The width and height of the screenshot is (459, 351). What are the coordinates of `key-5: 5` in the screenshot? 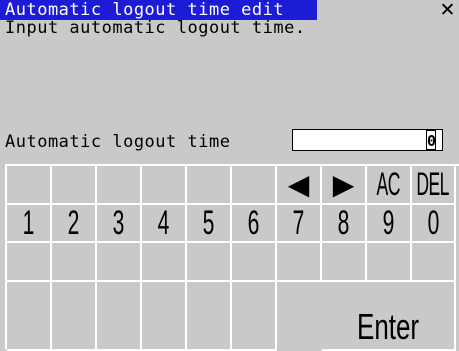 It's located at (209, 224).